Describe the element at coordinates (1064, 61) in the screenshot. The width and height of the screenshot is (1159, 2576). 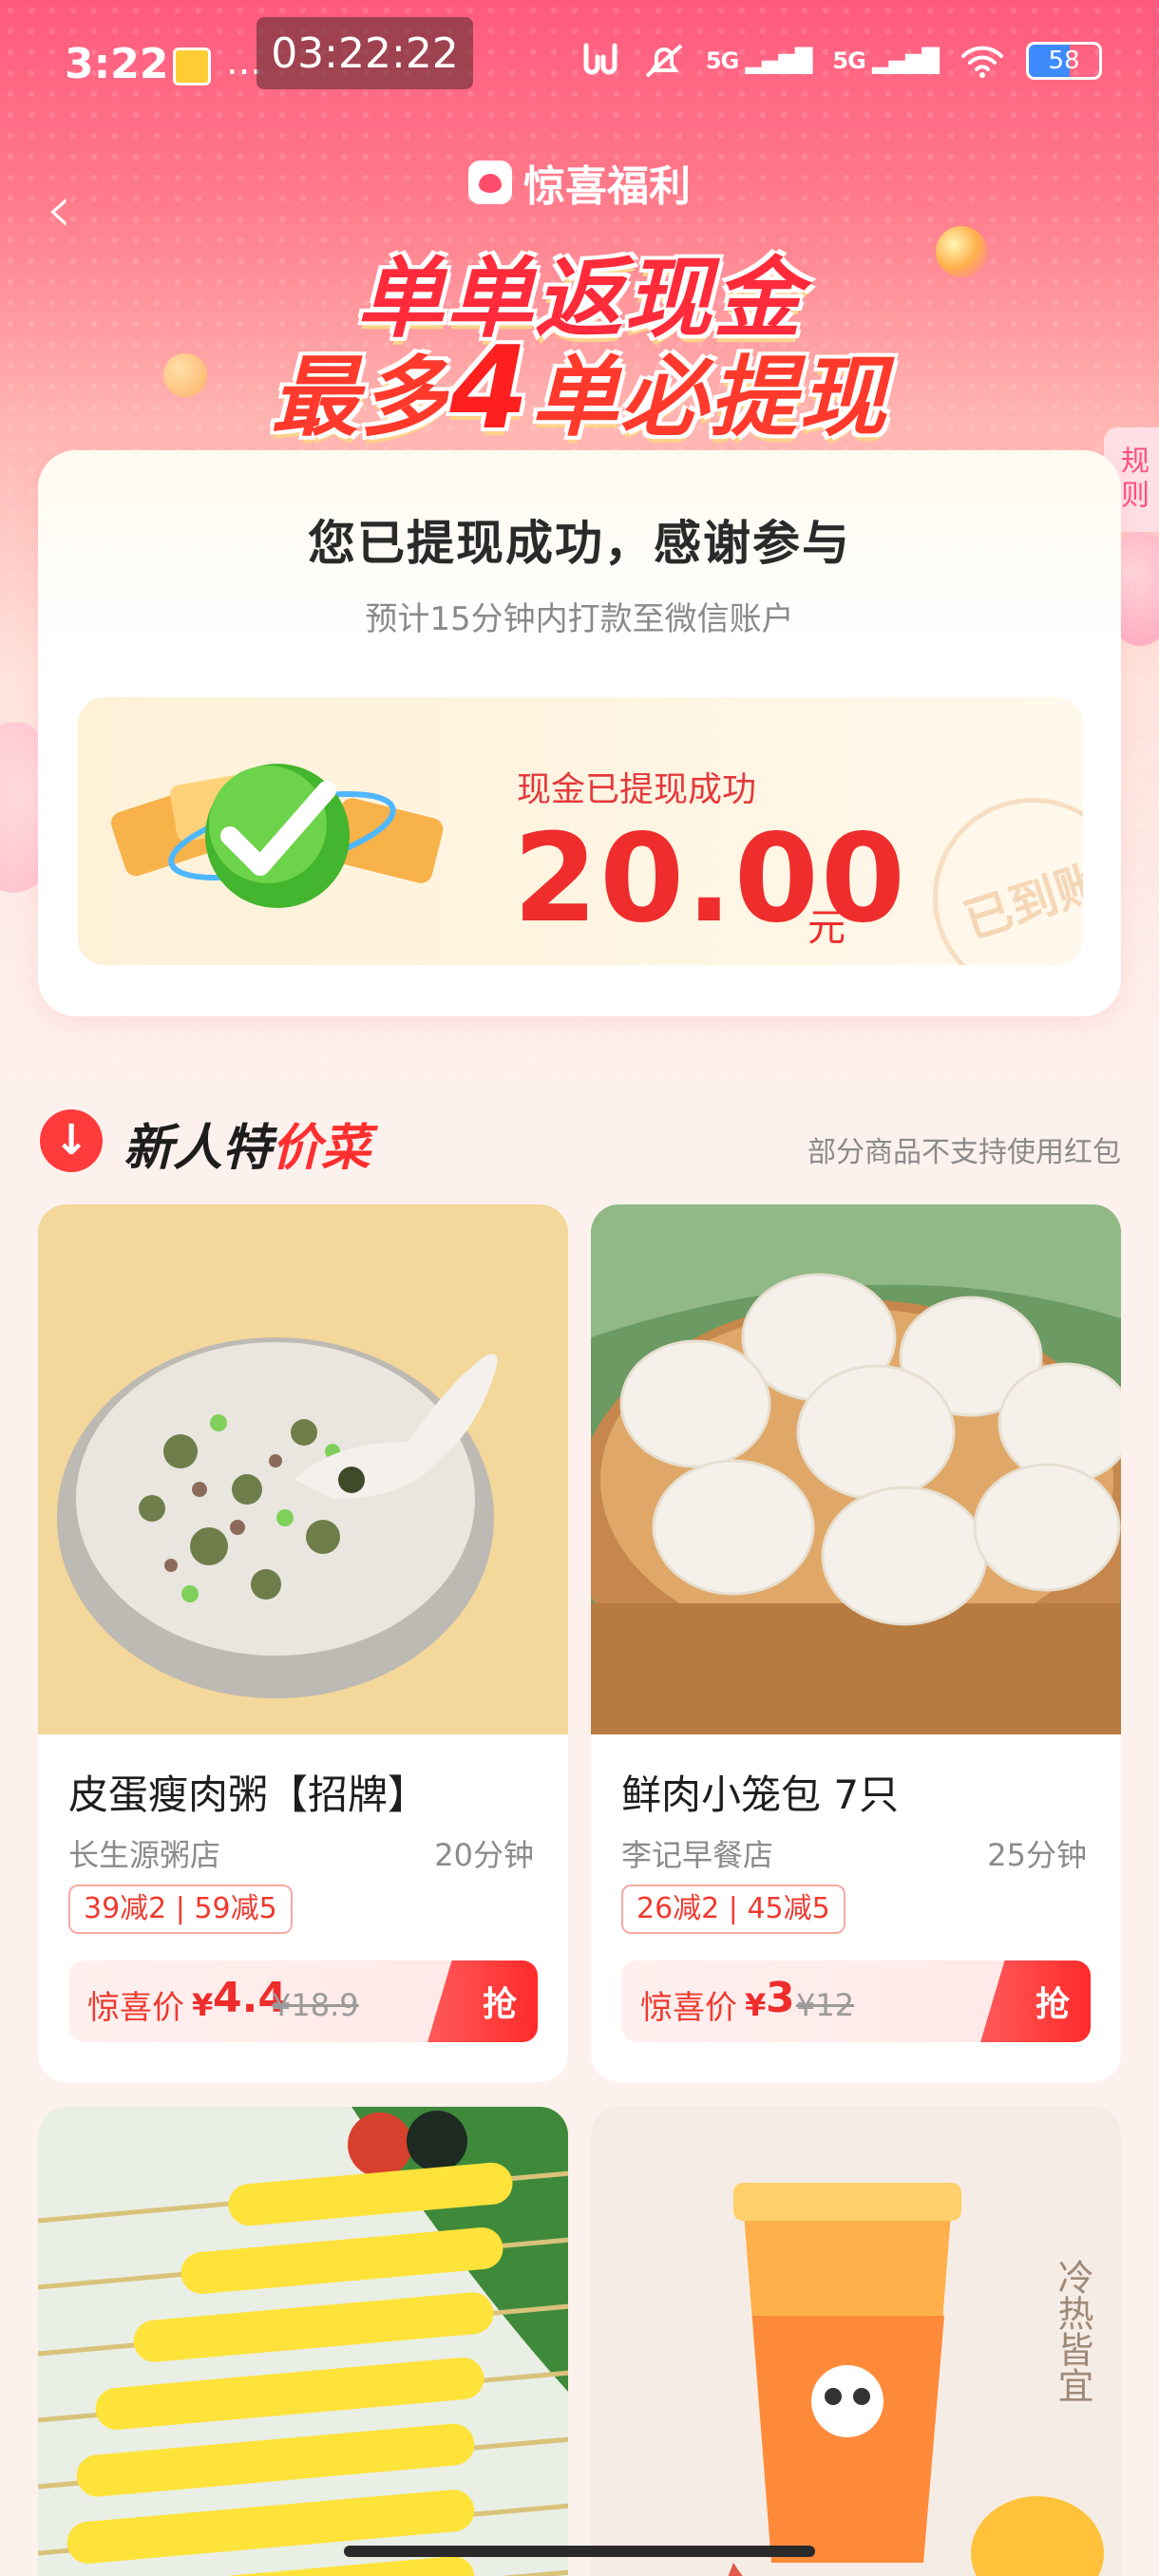
I see `battery-icon: 58` at that location.